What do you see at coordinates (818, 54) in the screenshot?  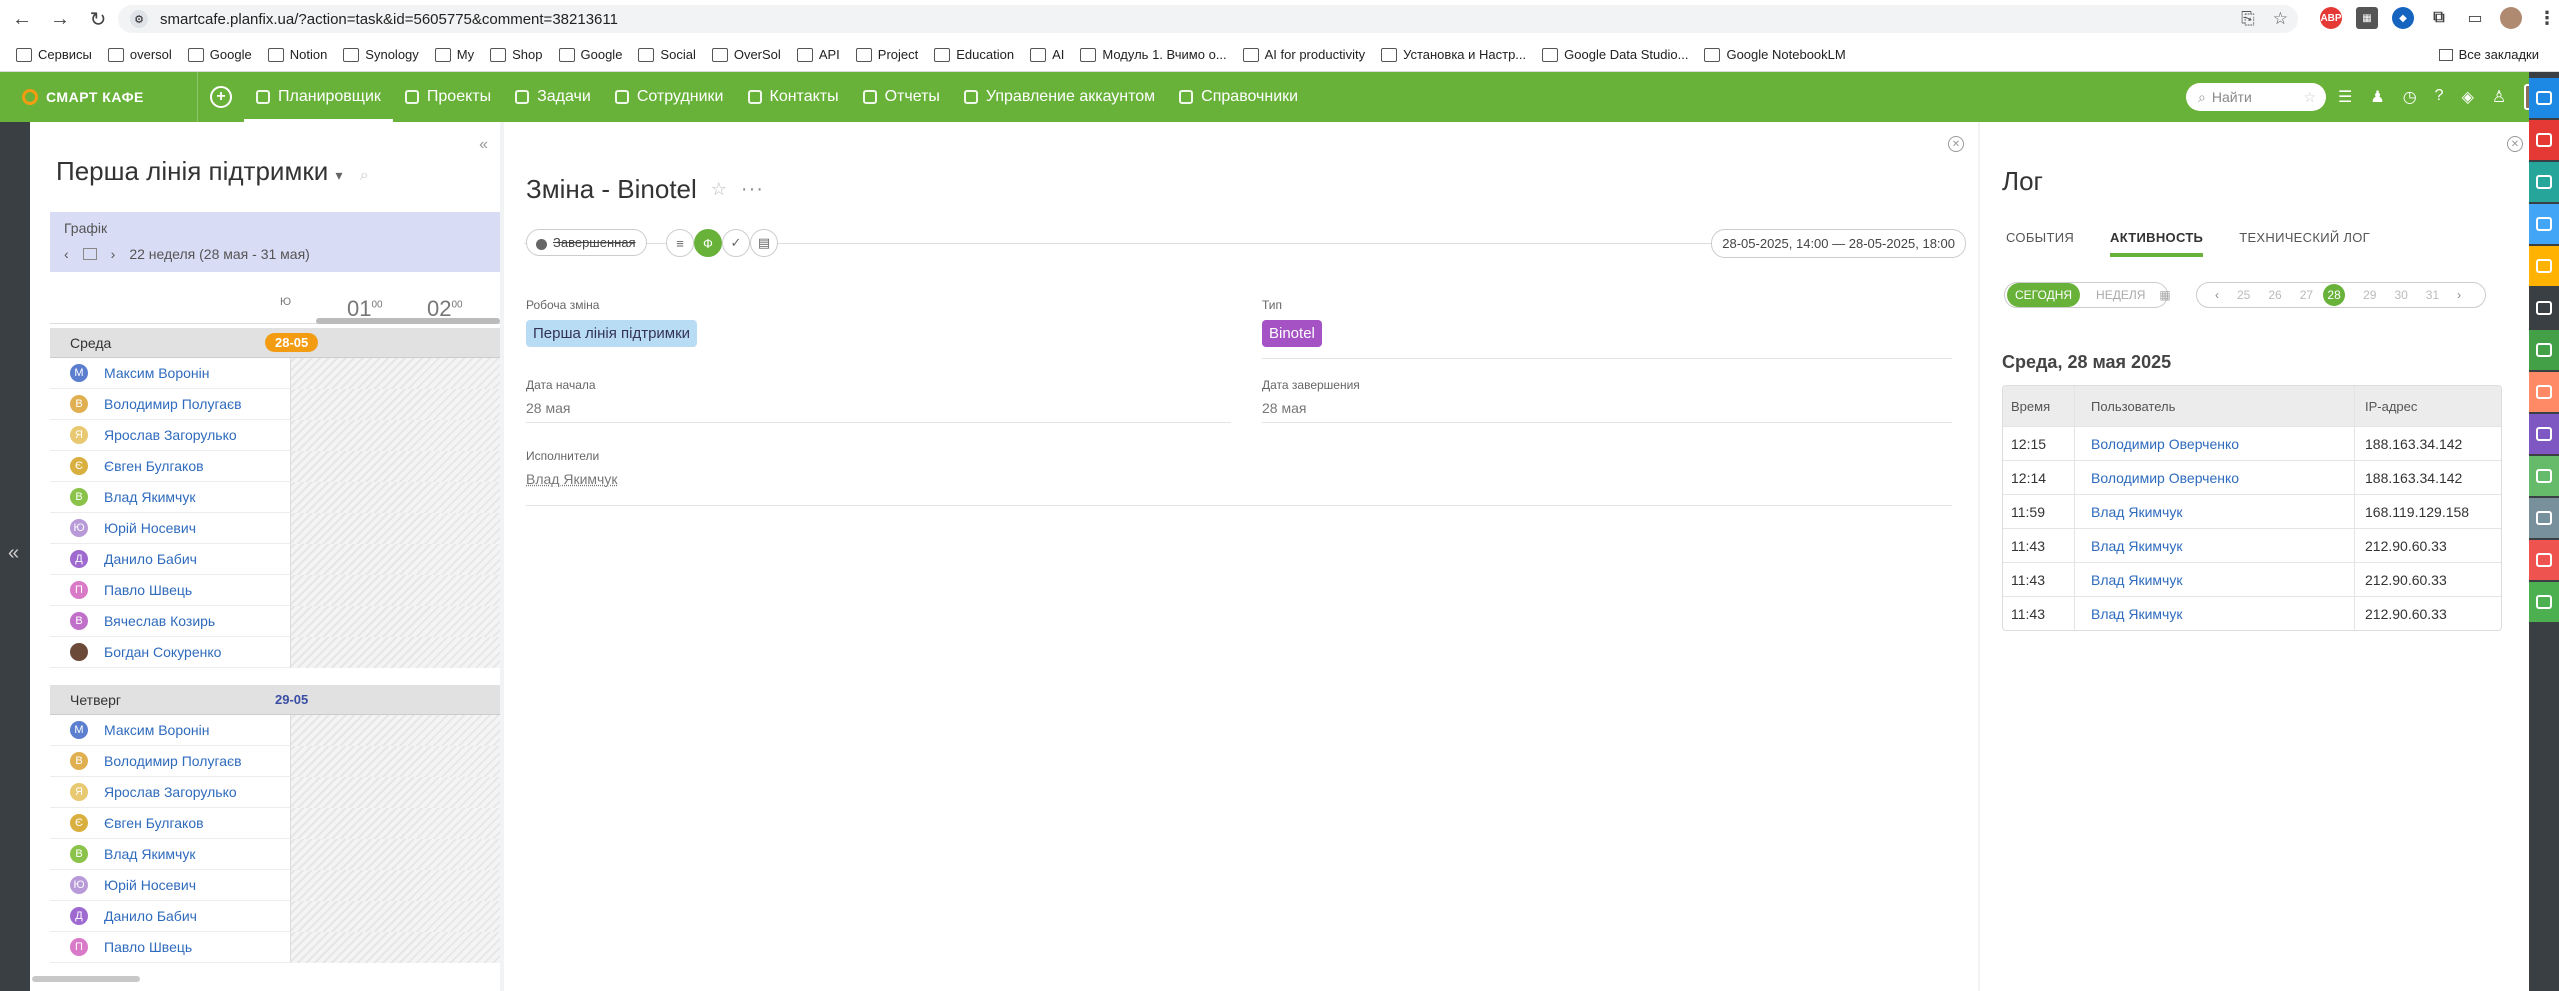 I see `bookmark-item: API` at bounding box center [818, 54].